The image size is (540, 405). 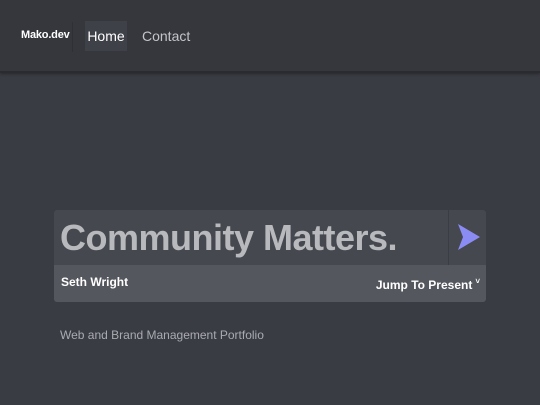 What do you see at coordinates (166, 36) in the screenshot?
I see `nav-contact-link: Contact` at bounding box center [166, 36].